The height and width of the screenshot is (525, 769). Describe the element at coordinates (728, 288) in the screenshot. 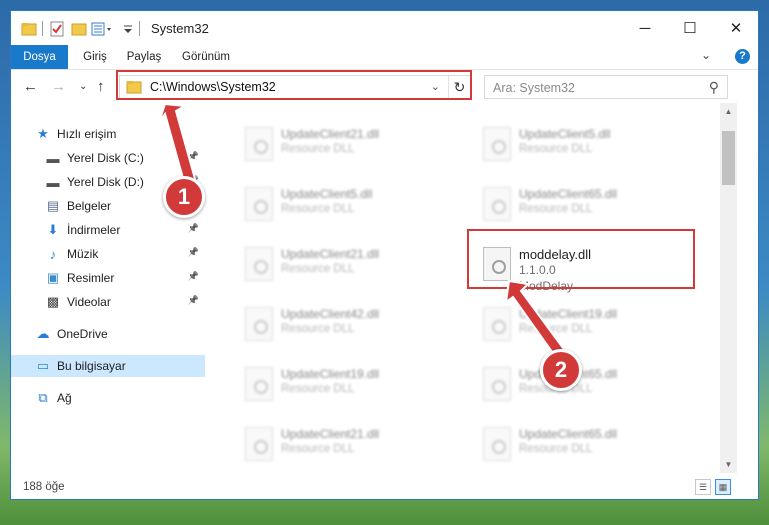

I see `vertical-scrollbar: ▲ ▼` at that location.